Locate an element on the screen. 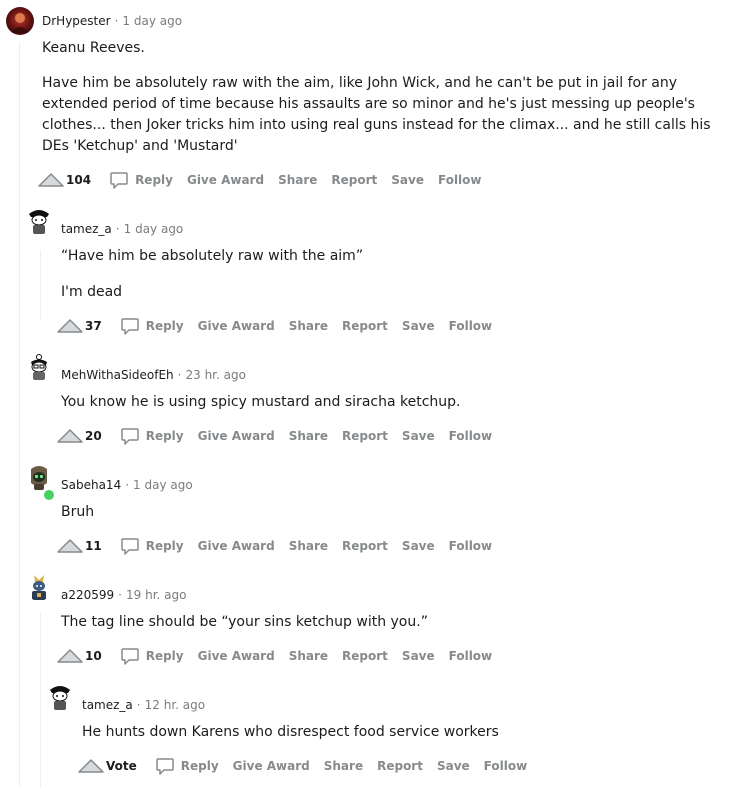  vote-group: 104 is located at coordinates (64, 180).